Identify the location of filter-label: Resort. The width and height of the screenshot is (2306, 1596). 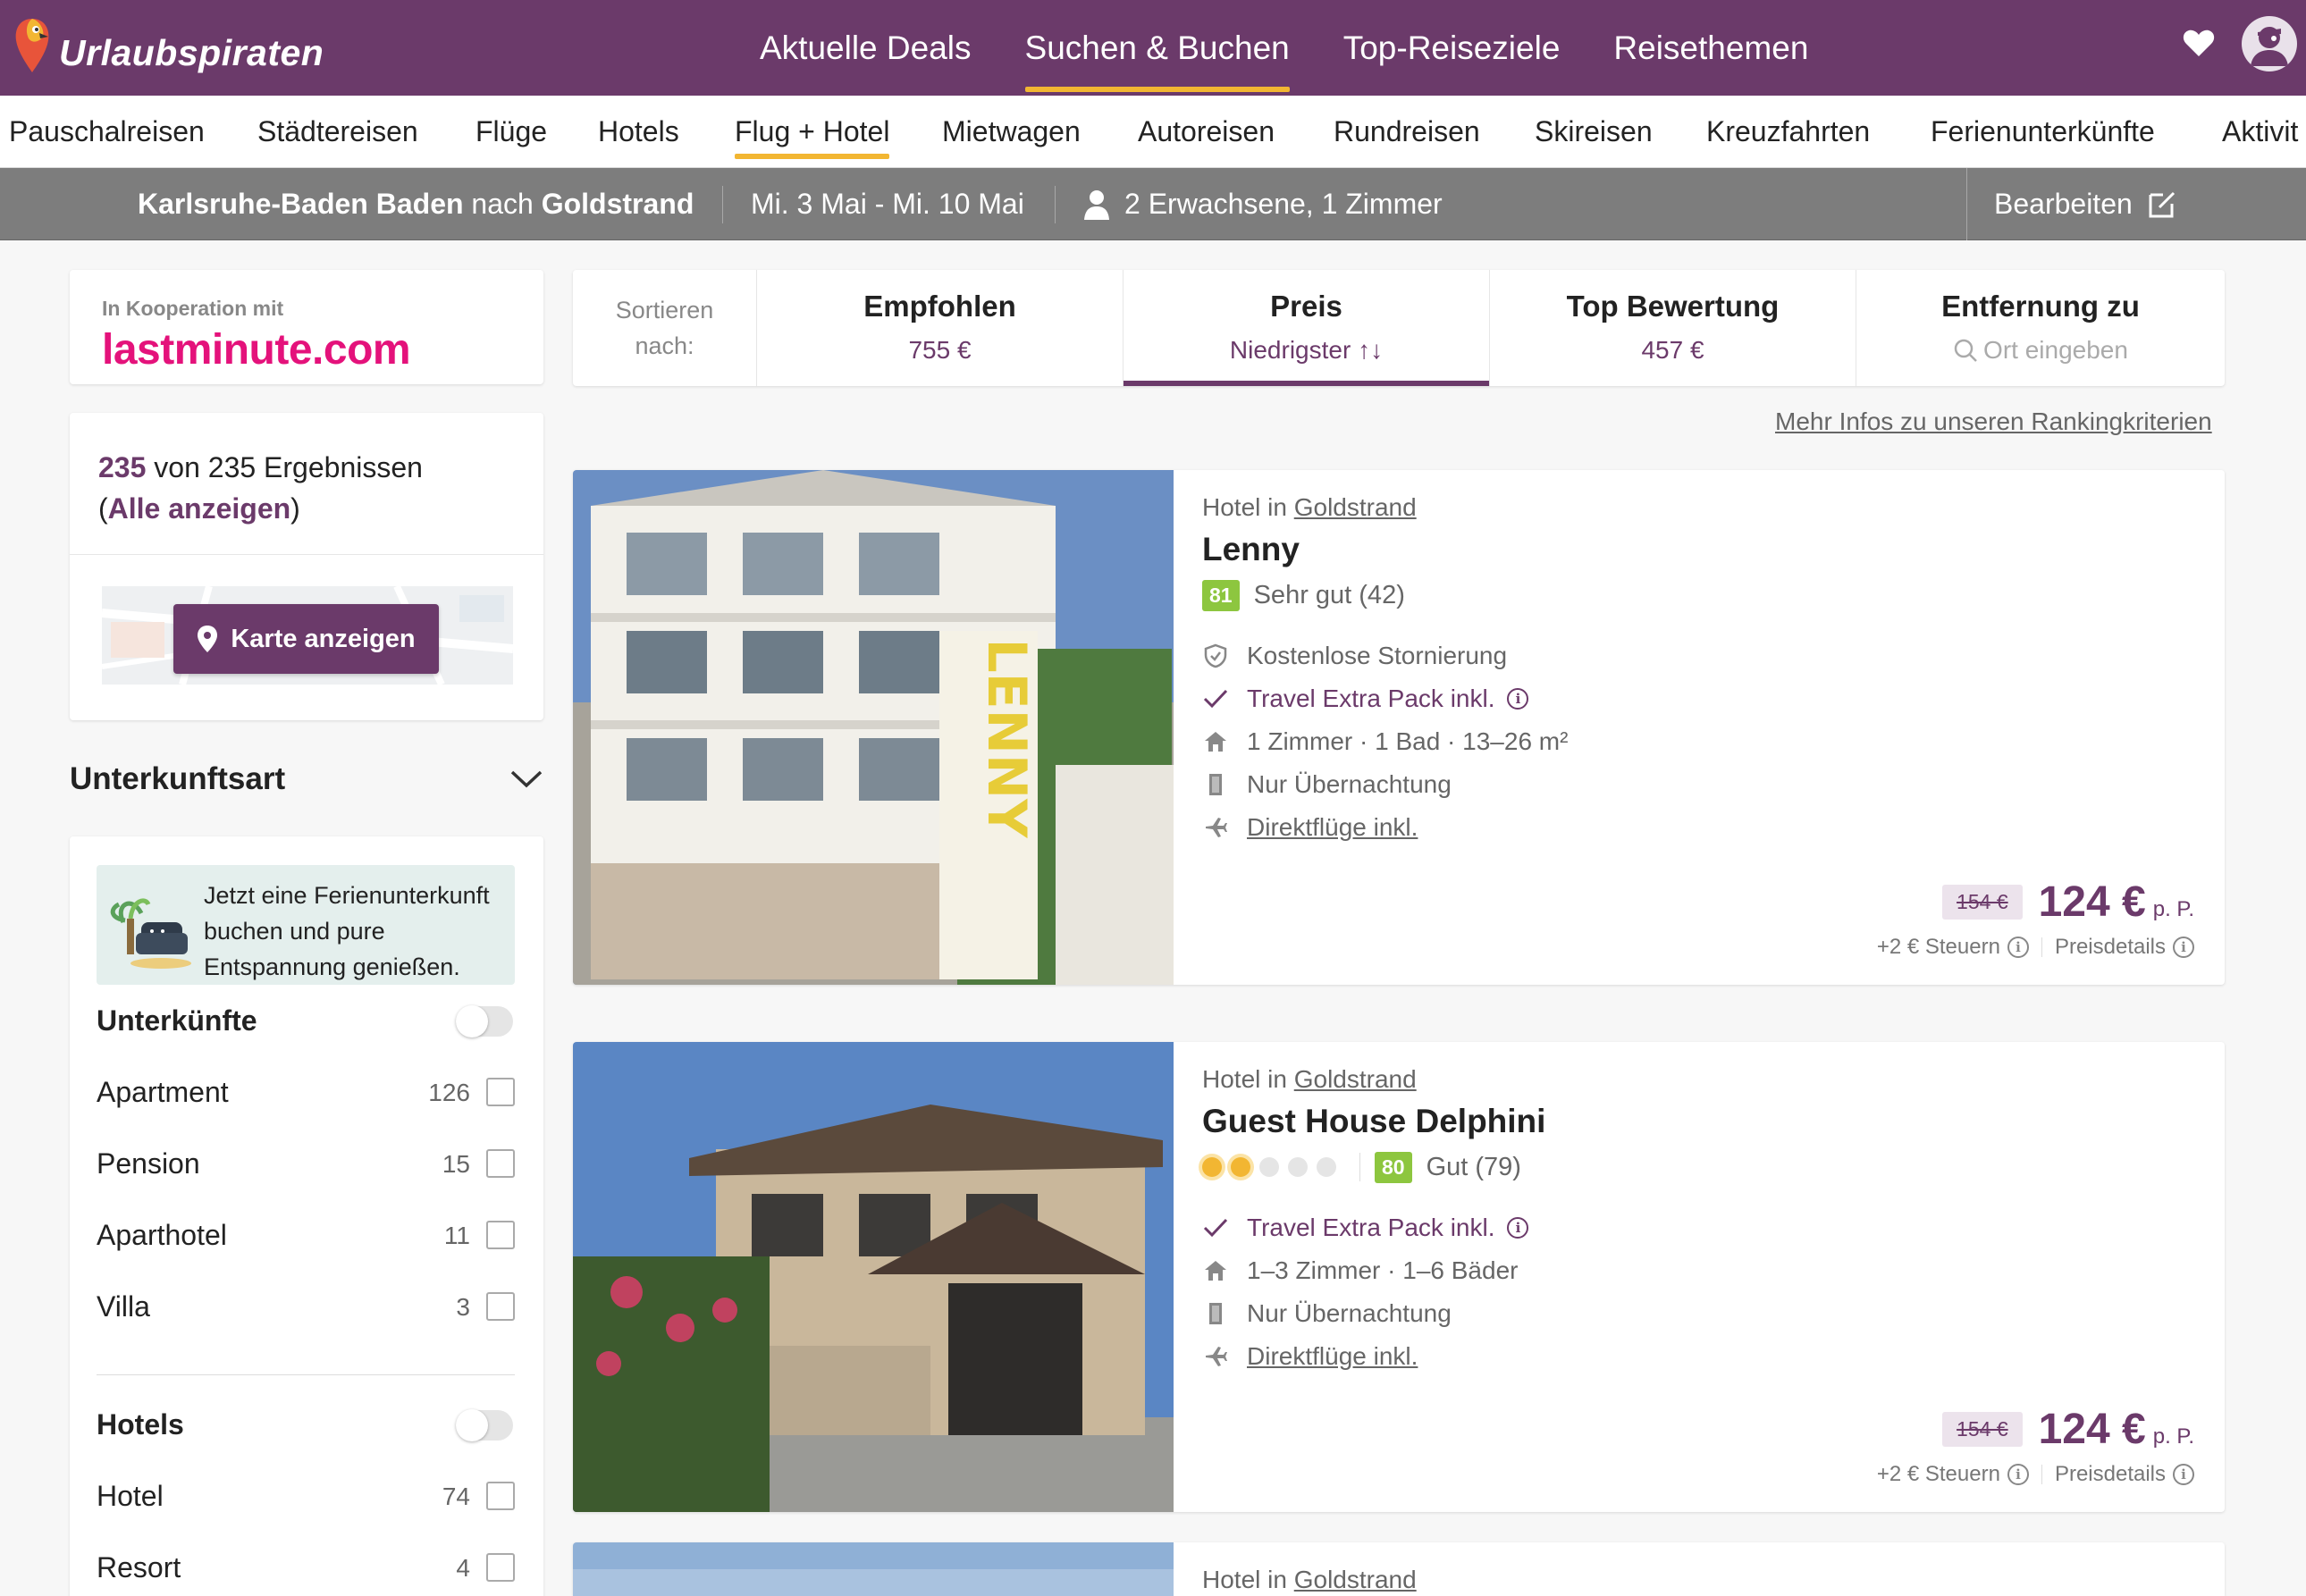
(139, 1567).